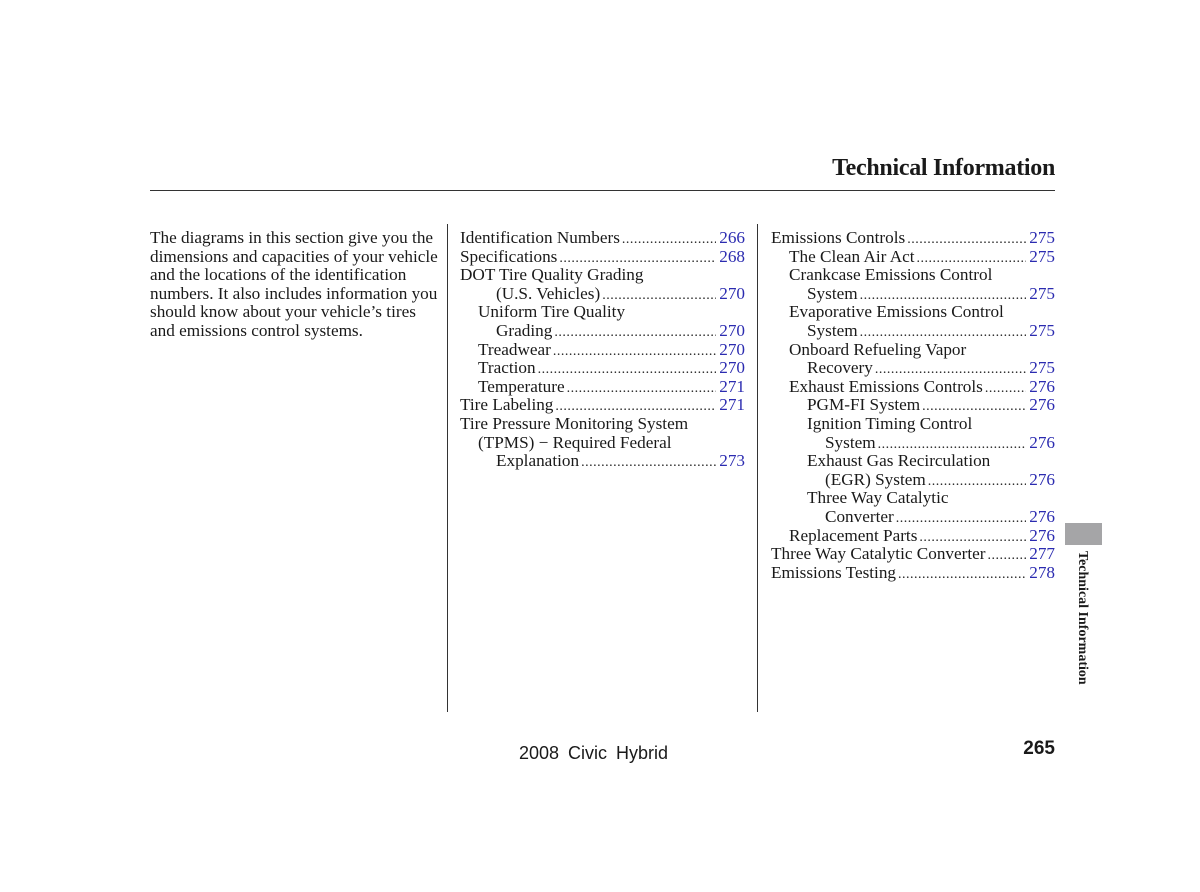 This screenshot has height=892, width=1200. I want to click on toc-entry-title: Onboard Refueling Vapor, so click(878, 349).